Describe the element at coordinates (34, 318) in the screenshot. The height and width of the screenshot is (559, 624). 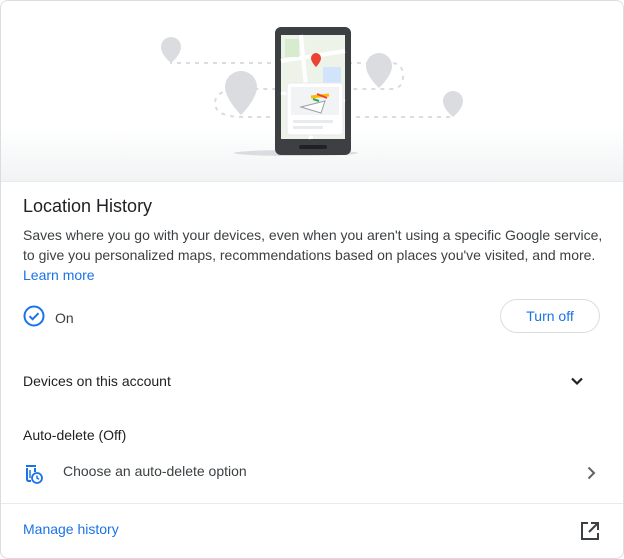
I see `check-circle-icon` at that location.